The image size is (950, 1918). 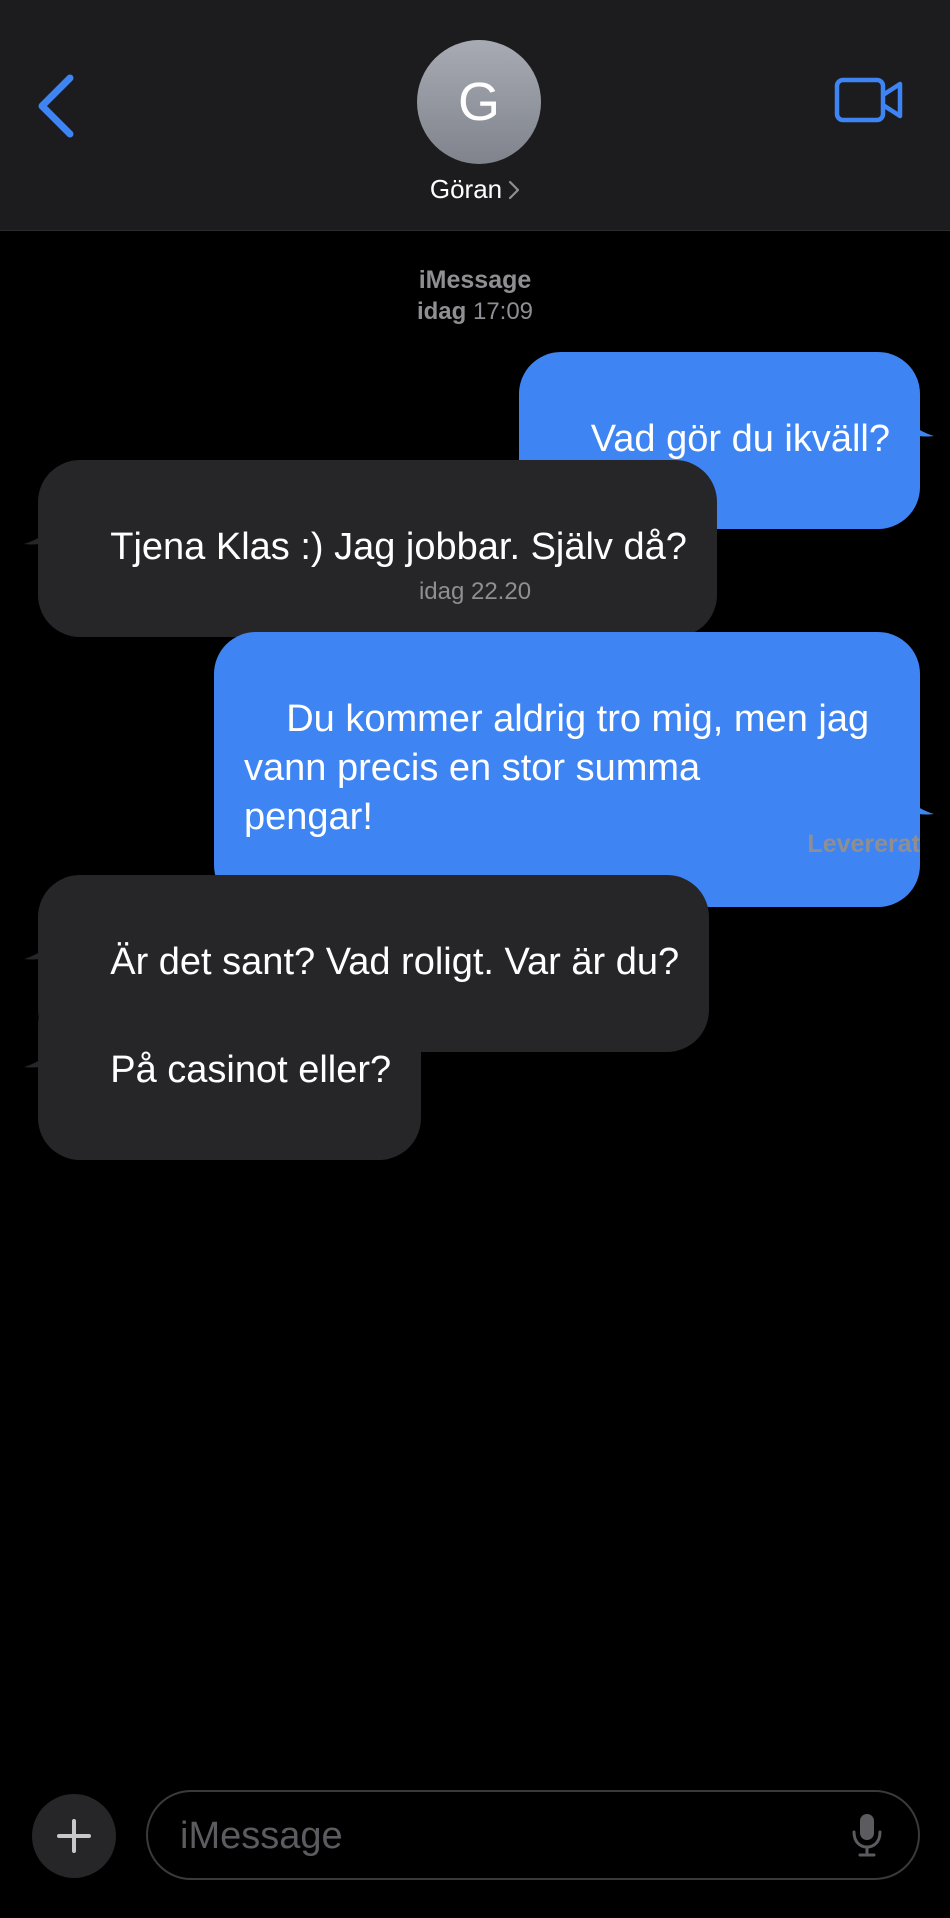 I want to click on microphone-icon, so click(x=867, y=1835).